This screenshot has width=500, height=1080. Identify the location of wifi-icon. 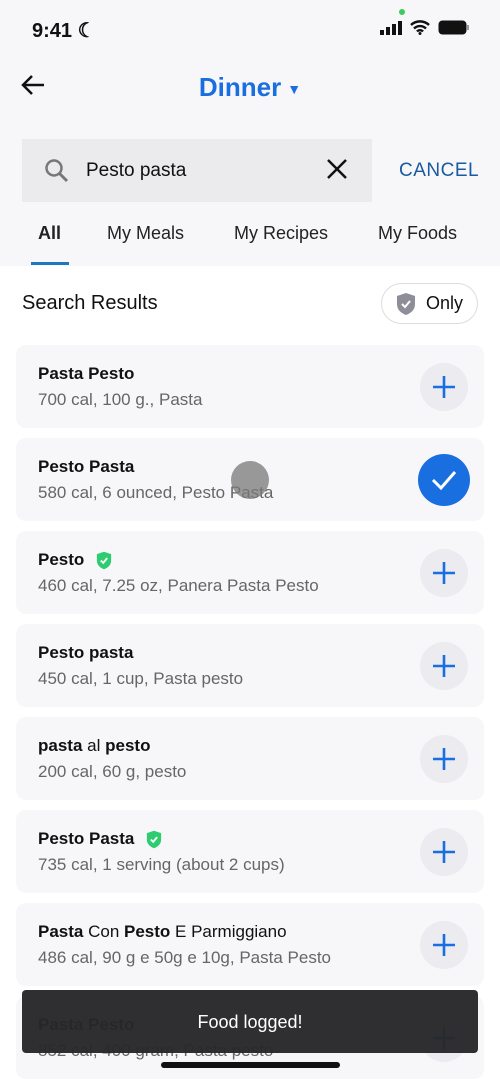
(420, 27).